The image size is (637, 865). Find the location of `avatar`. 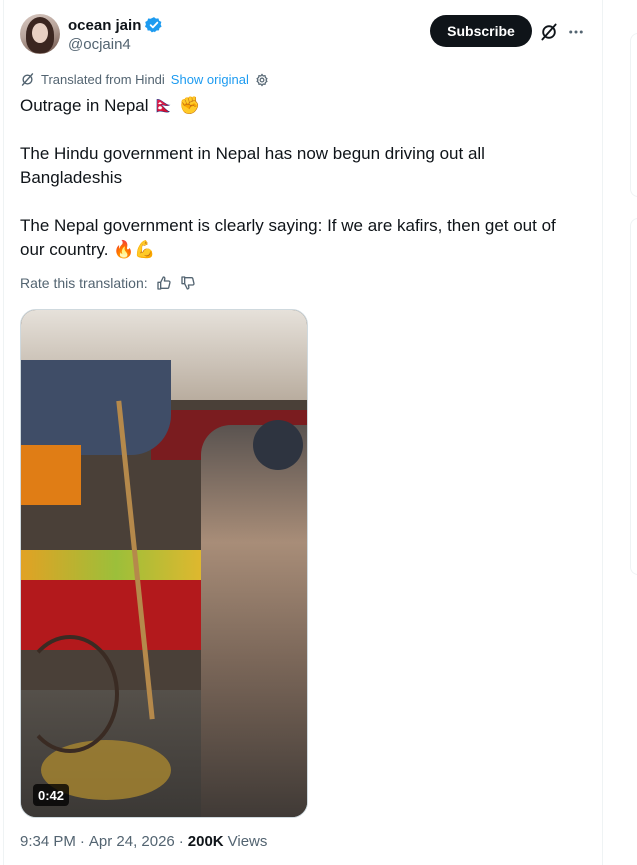

avatar is located at coordinates (40, 34).